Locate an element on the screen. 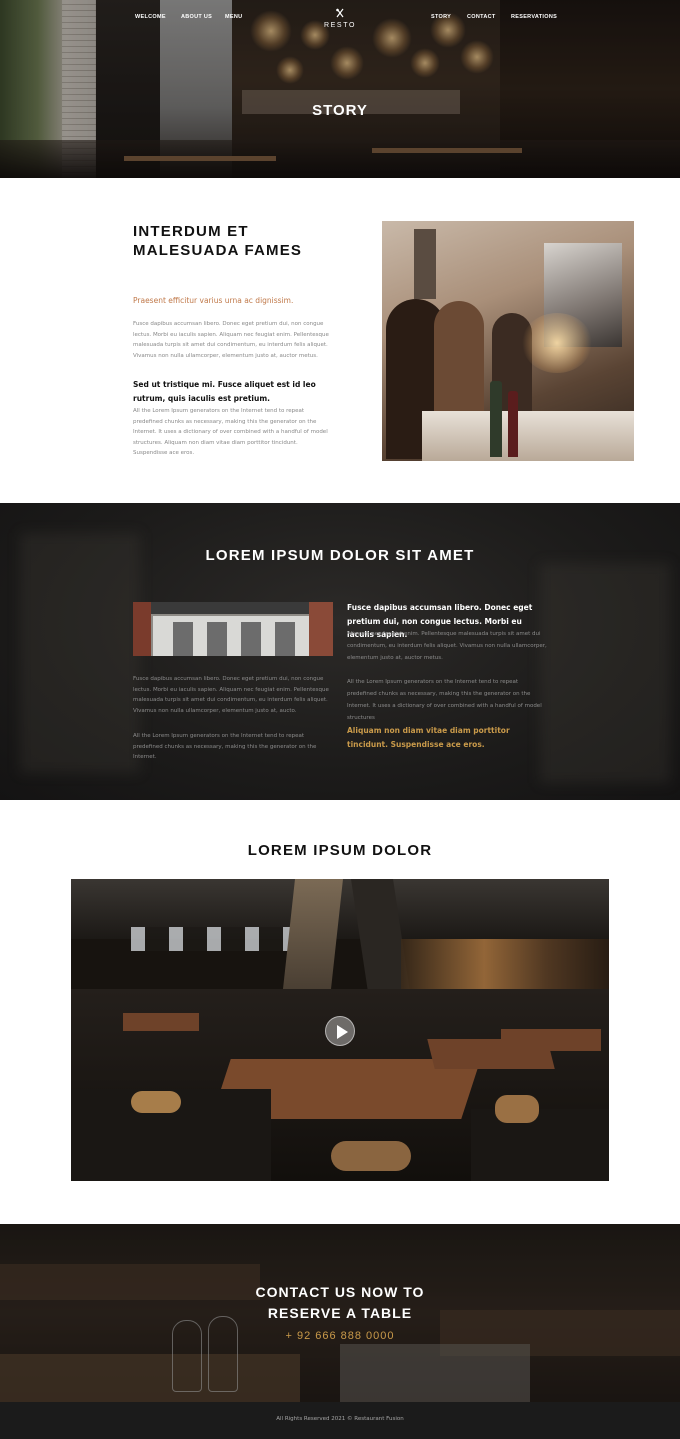 This screenshot has width=680, height=1439. video-window-row is located at coordinates (211, 939).